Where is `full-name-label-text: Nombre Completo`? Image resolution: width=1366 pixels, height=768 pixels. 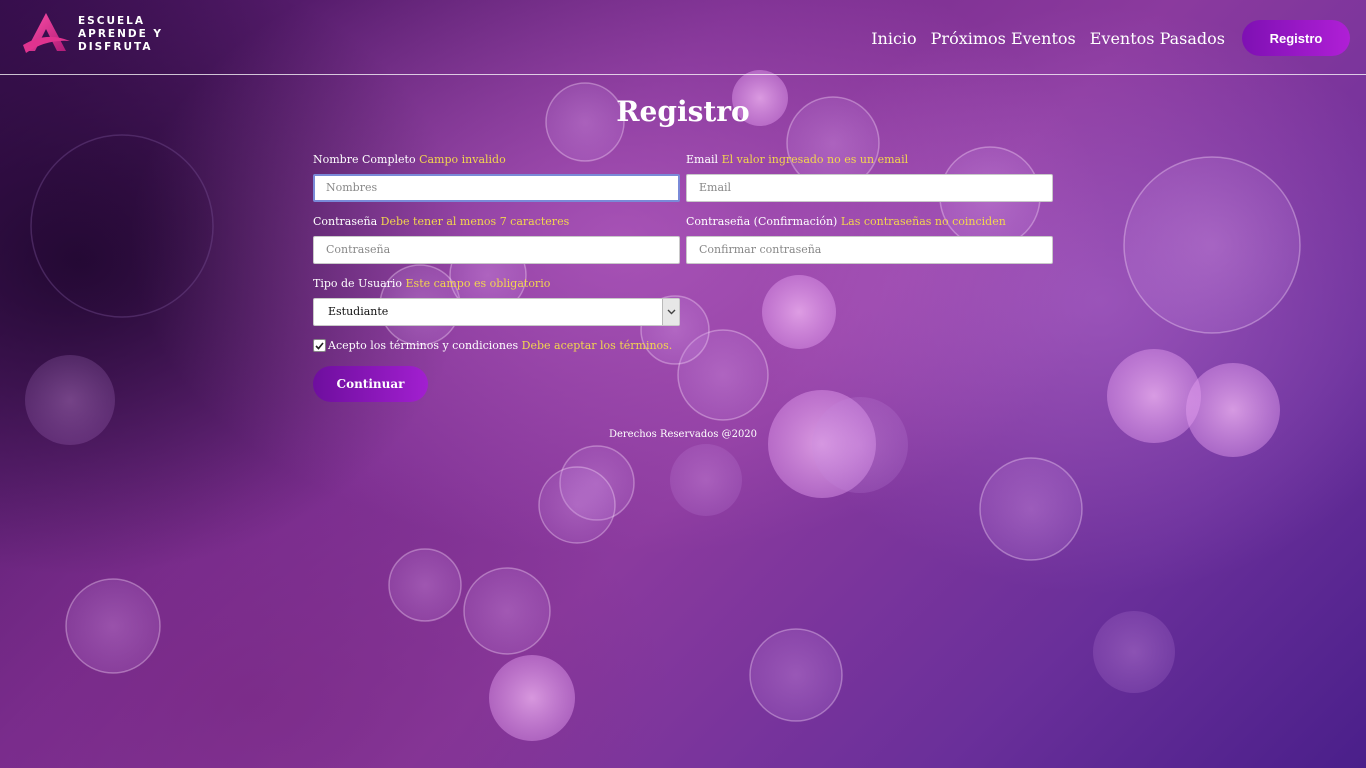 full-name-label-text: Nombre Completo is located at coordinates (364, 159).